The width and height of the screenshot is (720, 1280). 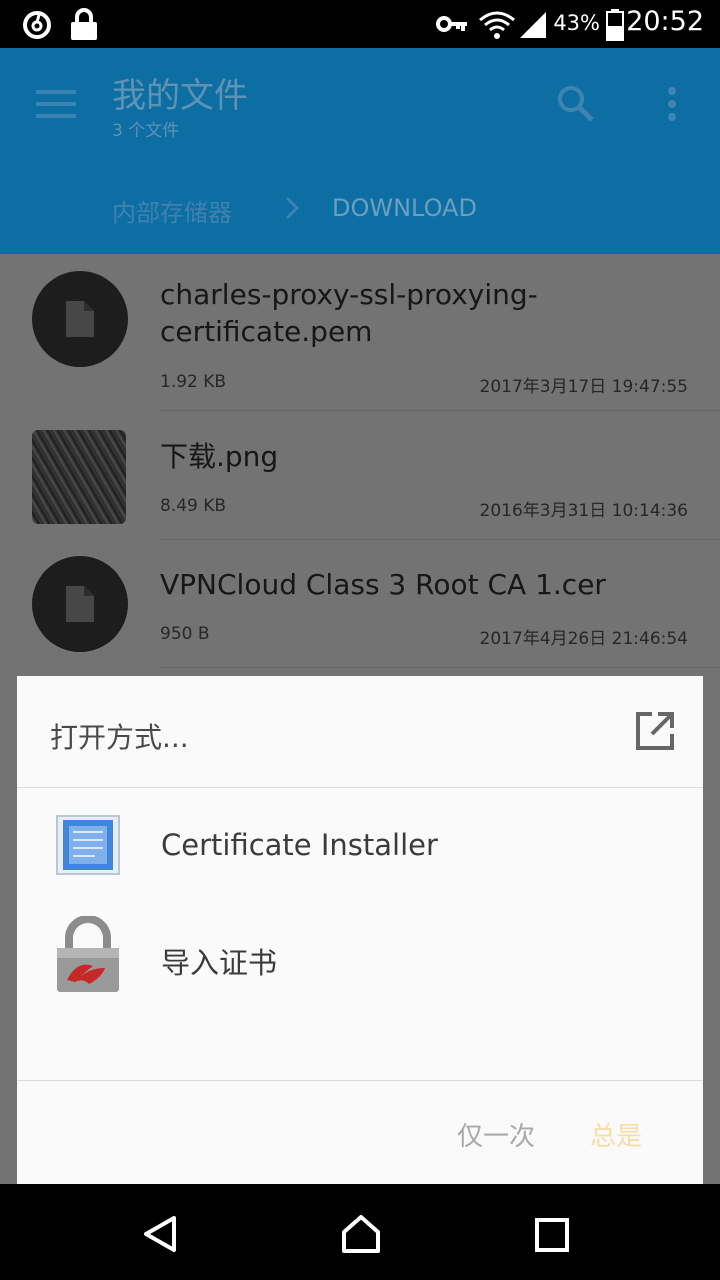 I want to click on lock-import-icon, so click(x=88, y=954).